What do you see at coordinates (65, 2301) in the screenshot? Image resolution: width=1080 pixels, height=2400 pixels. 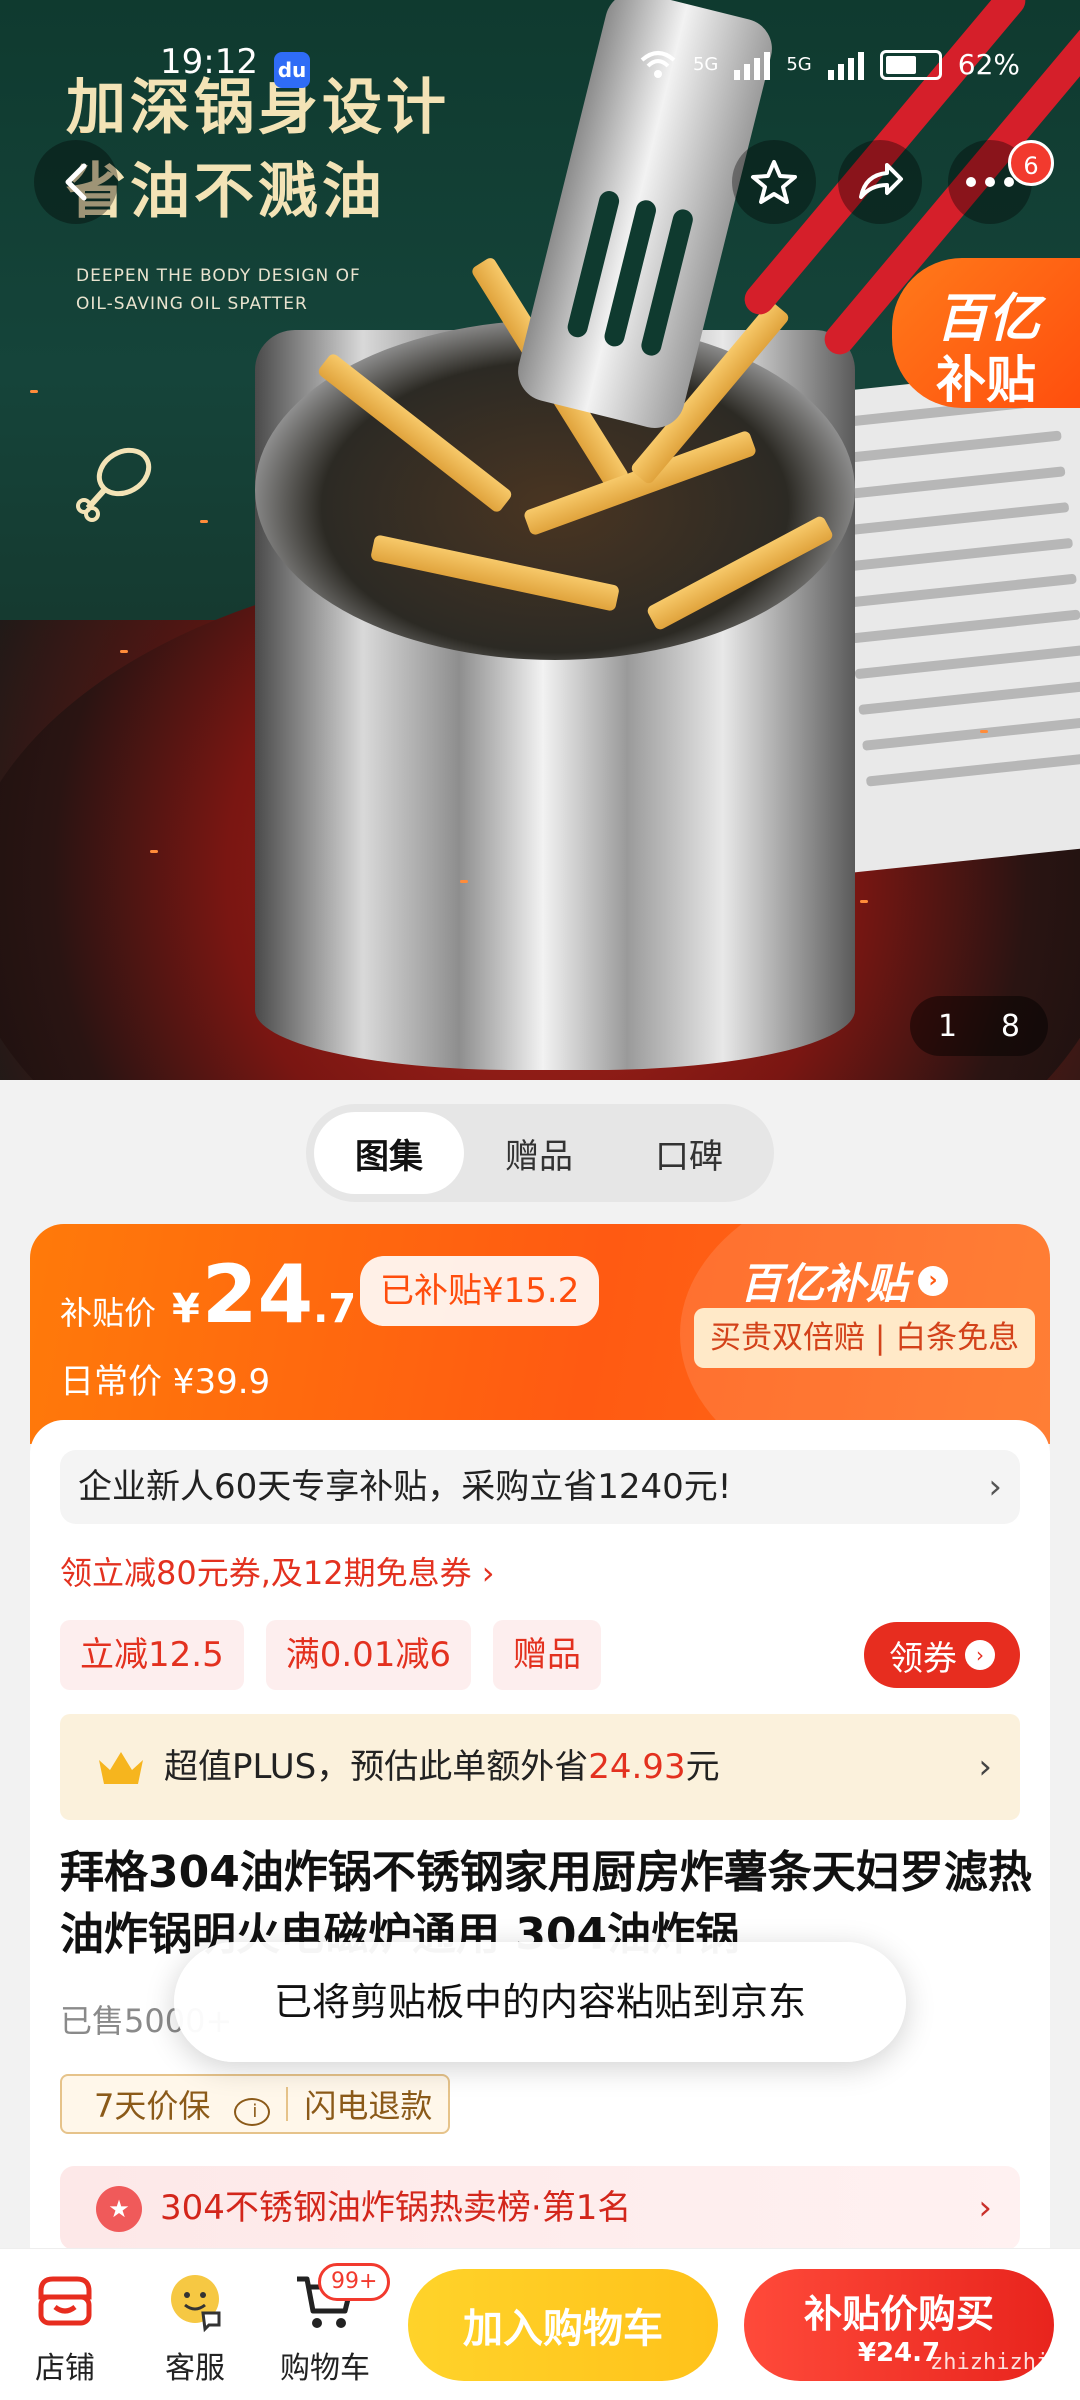 I see `store-icon` at bounding box center [65, 2301].